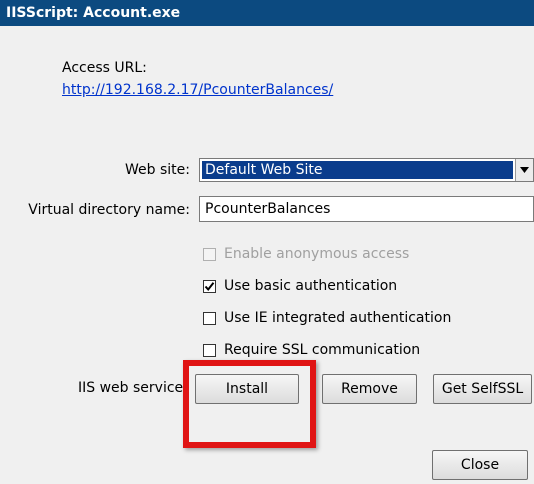  I want to click on ie-integrated-auth-label: Use IE integrated authentication, so click(337, 318).